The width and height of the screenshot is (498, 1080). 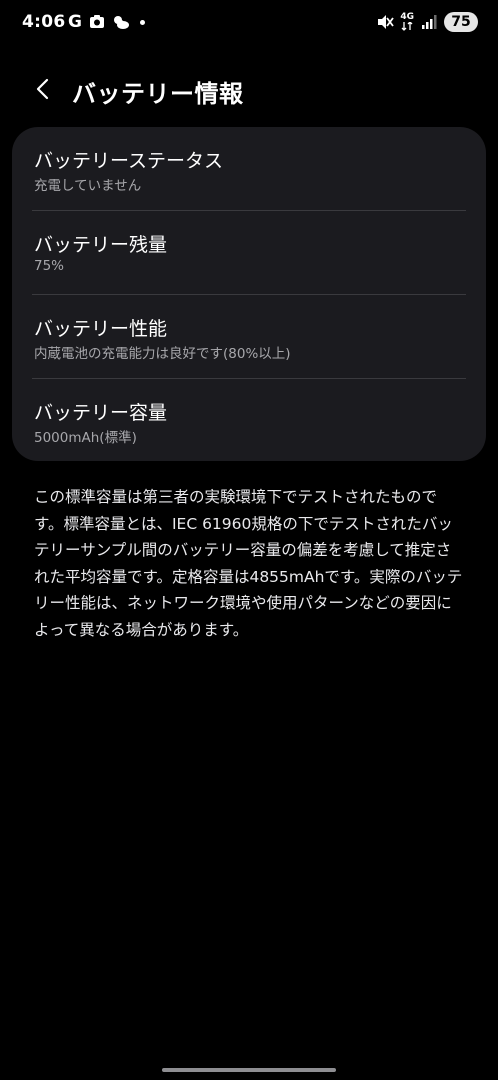 I want to click on page-title: バッテリー情報, so click(x=158, y=94).